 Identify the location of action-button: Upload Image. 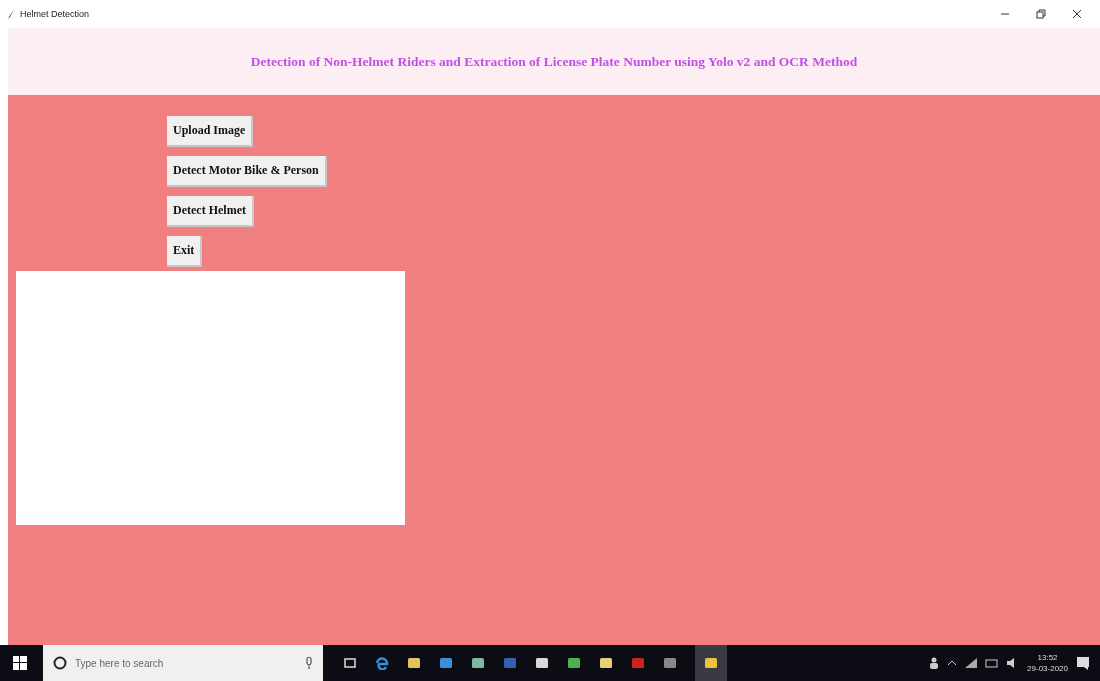
(210, 131).